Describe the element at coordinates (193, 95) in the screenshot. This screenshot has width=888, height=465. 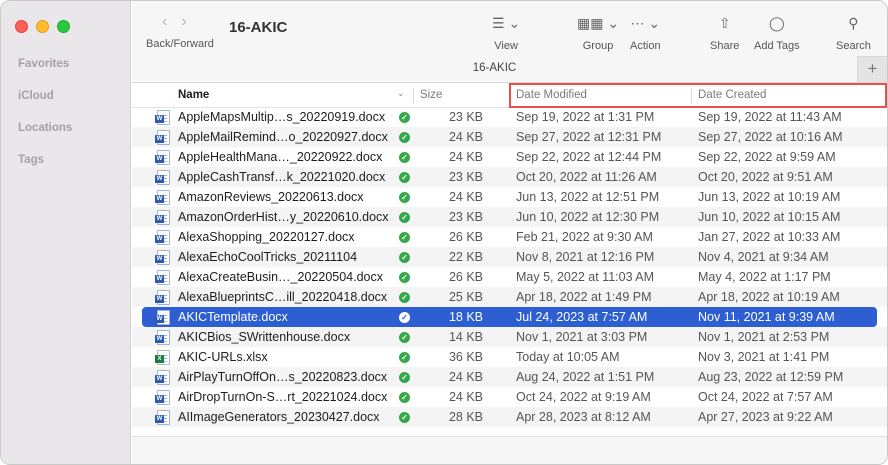
I see `column-header-name: Name` at that location.